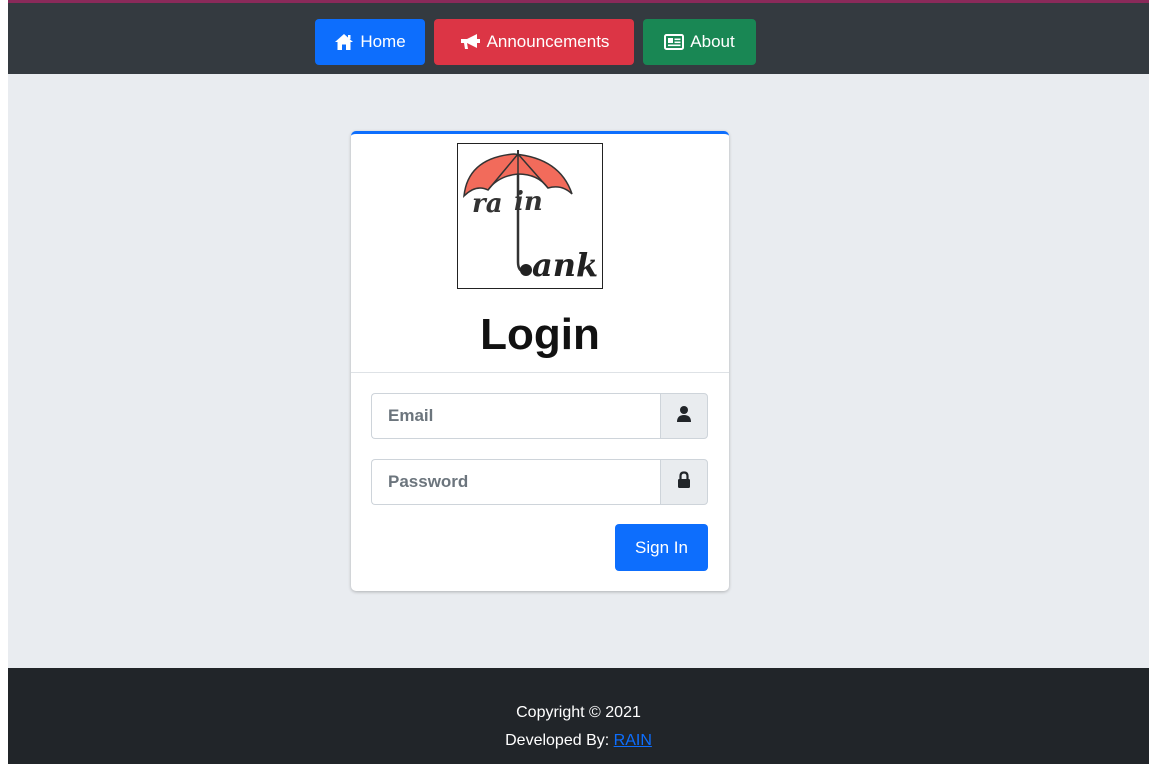 This screenshot has height=764, width=1149. I want to click on password-input-group, so click(539, 482).